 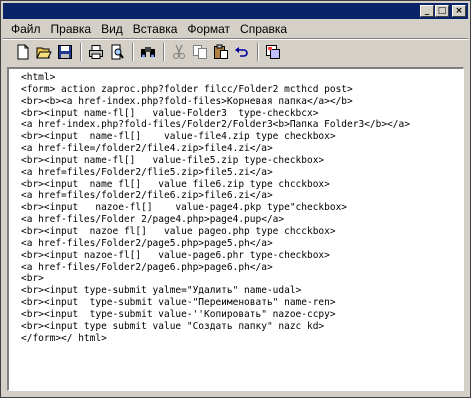 I want to click on menu-format: Формат, so click(x=208, y=29).